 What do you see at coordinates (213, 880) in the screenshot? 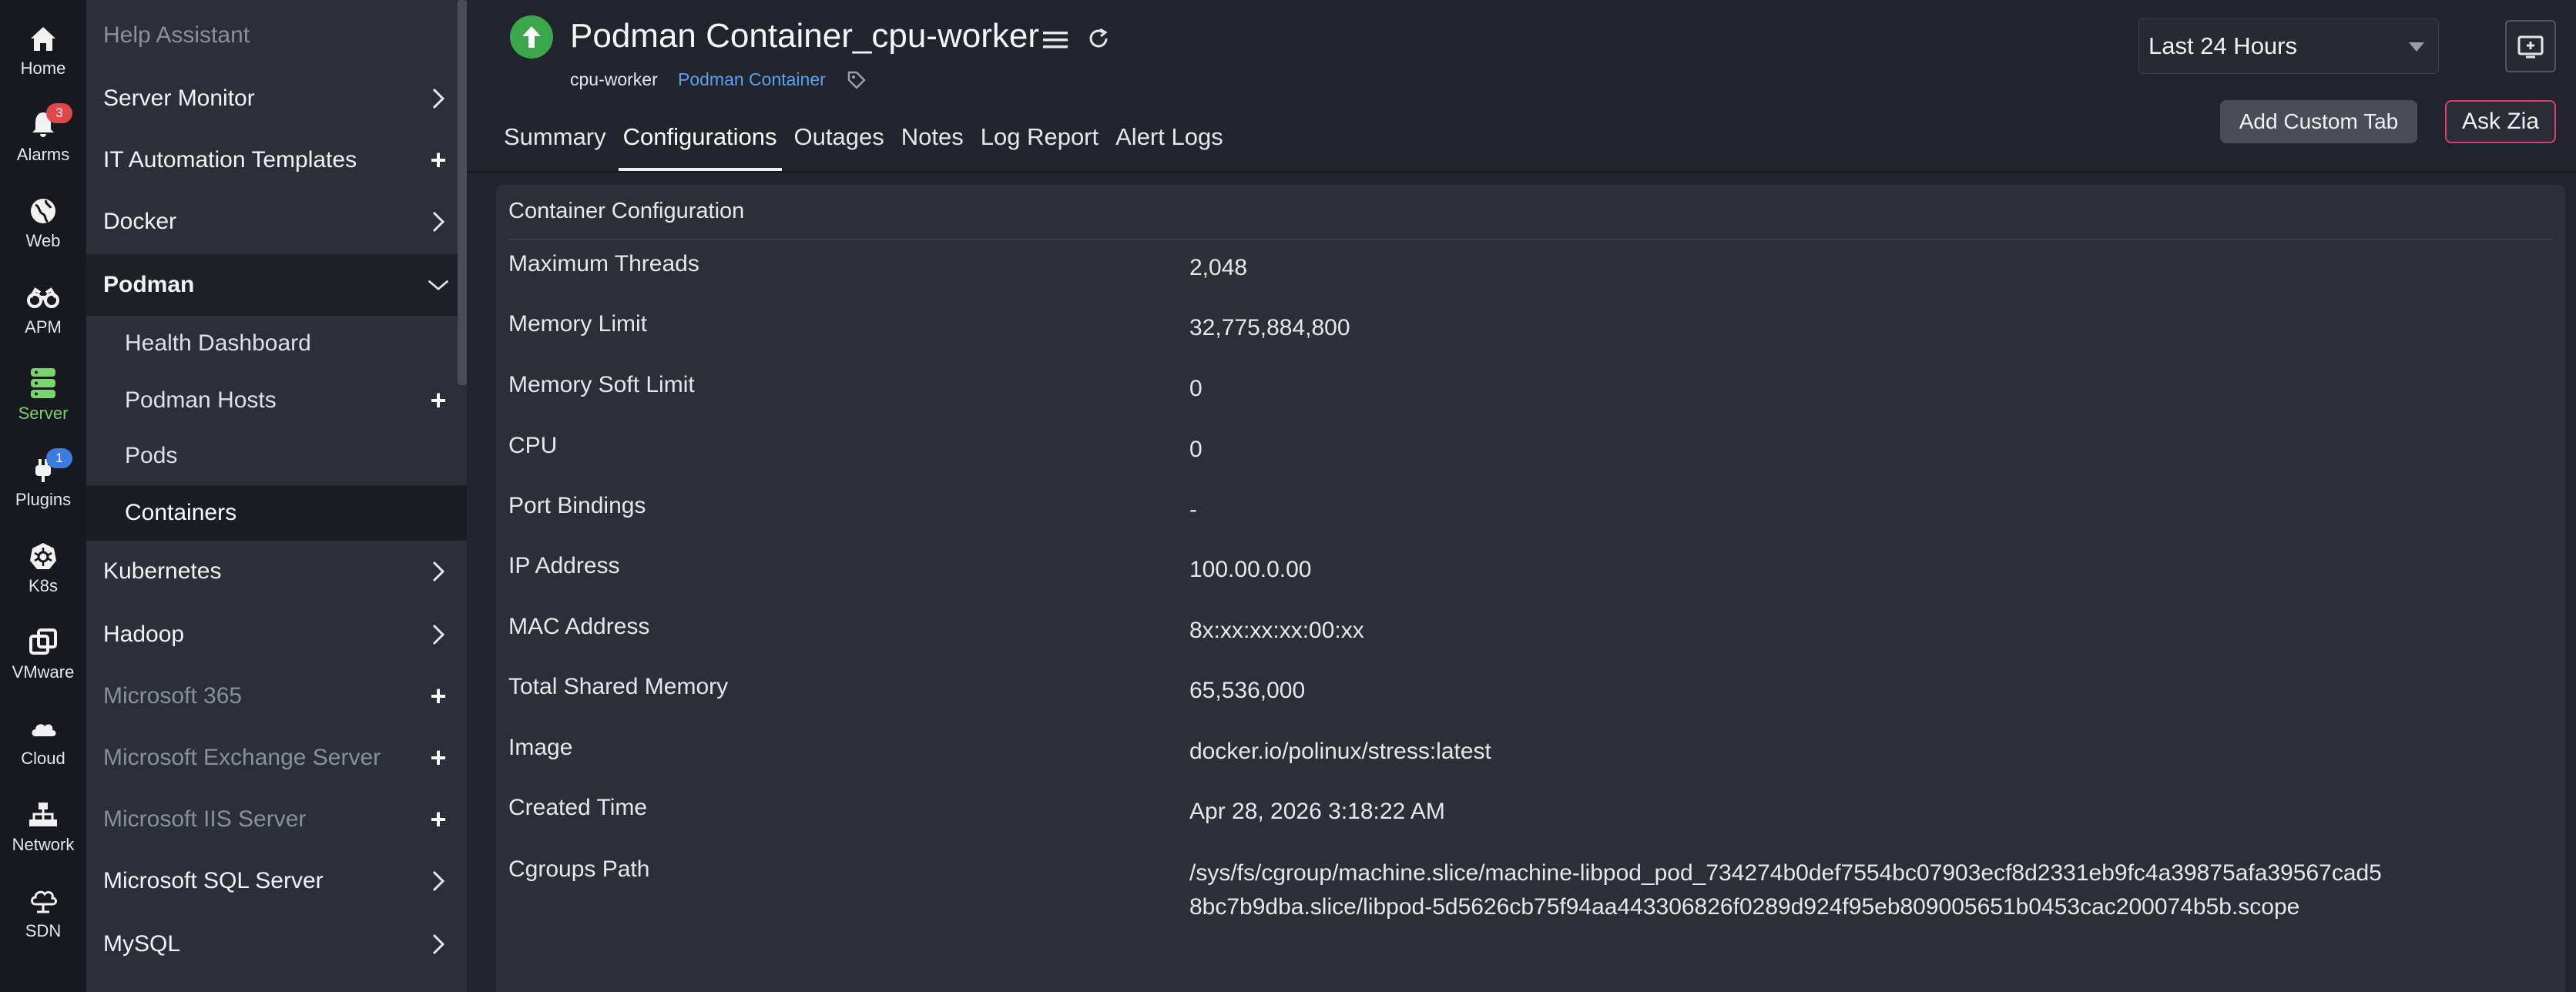
I see `nav-item-label: Microsoft SQL Server` at bounding box center [213, 880].